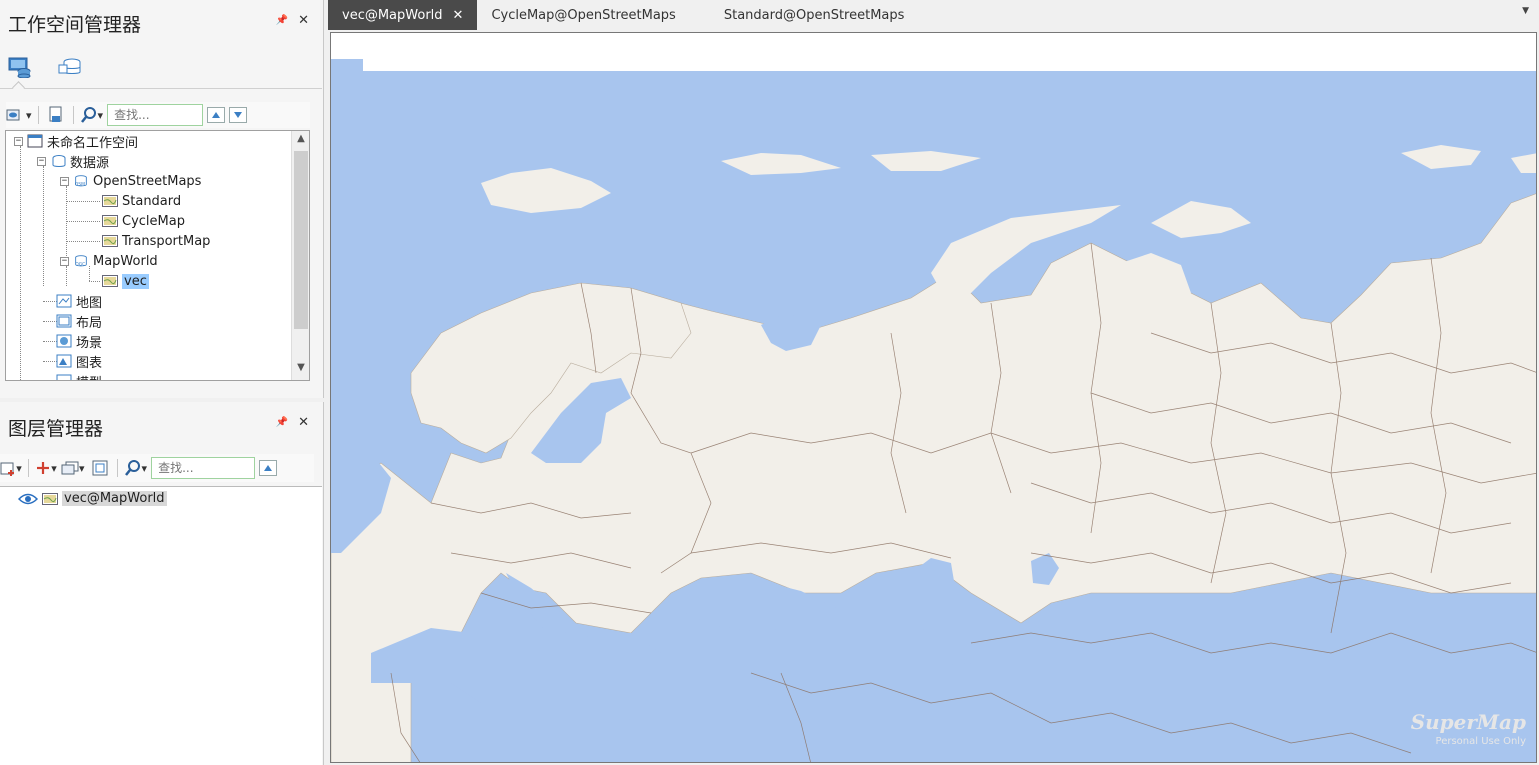  Describe the element at coordinates (458, 15) in the screenshot. I see `close-tab-icon: ✕` at that location.